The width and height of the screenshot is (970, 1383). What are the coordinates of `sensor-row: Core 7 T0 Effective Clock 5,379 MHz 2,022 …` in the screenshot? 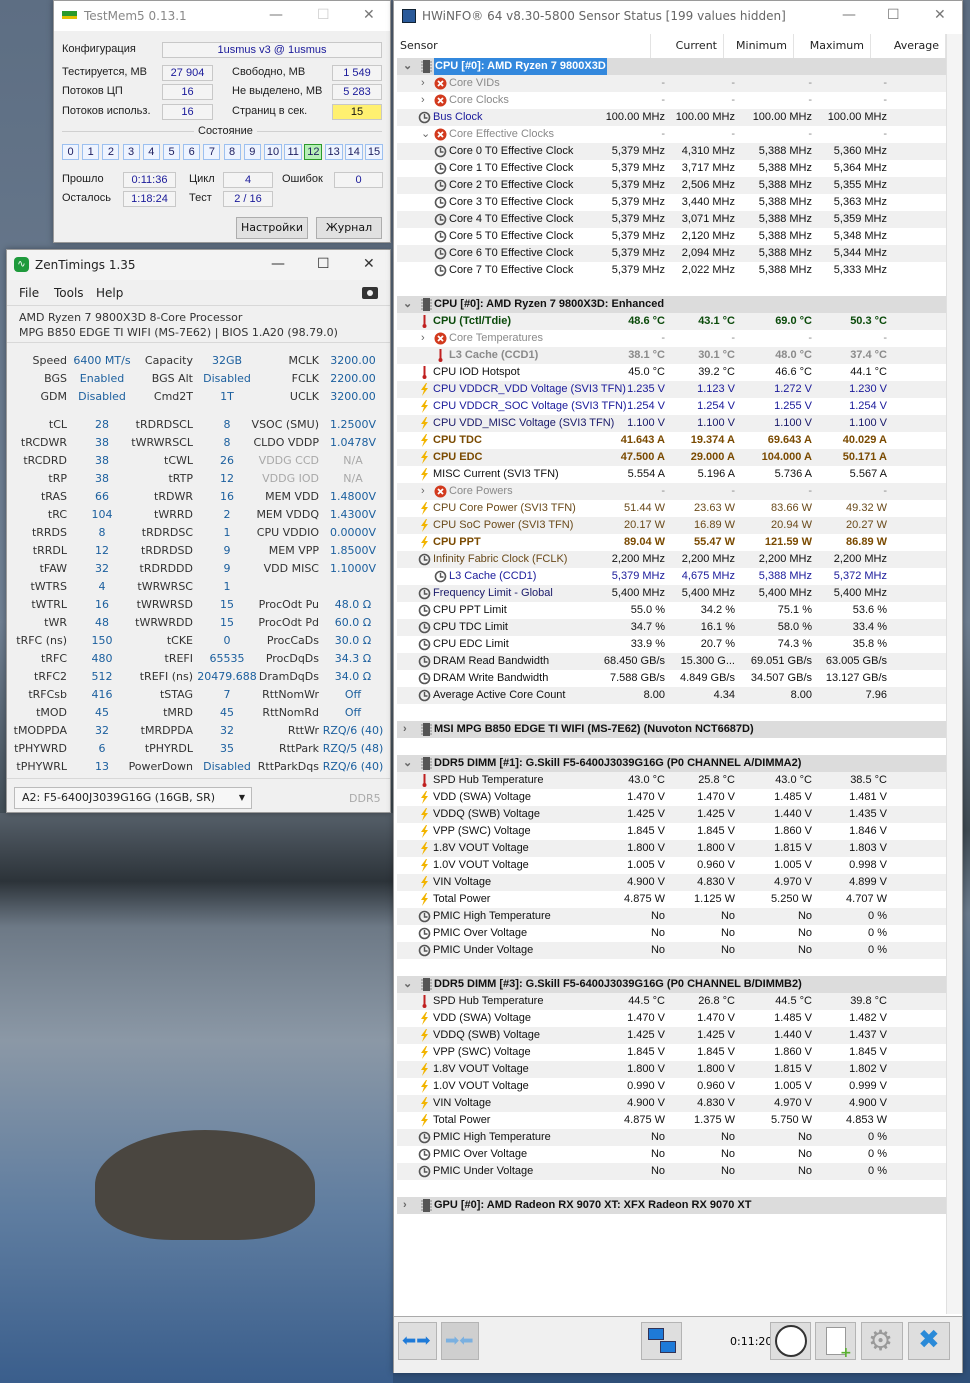 It's located at (671, 270).